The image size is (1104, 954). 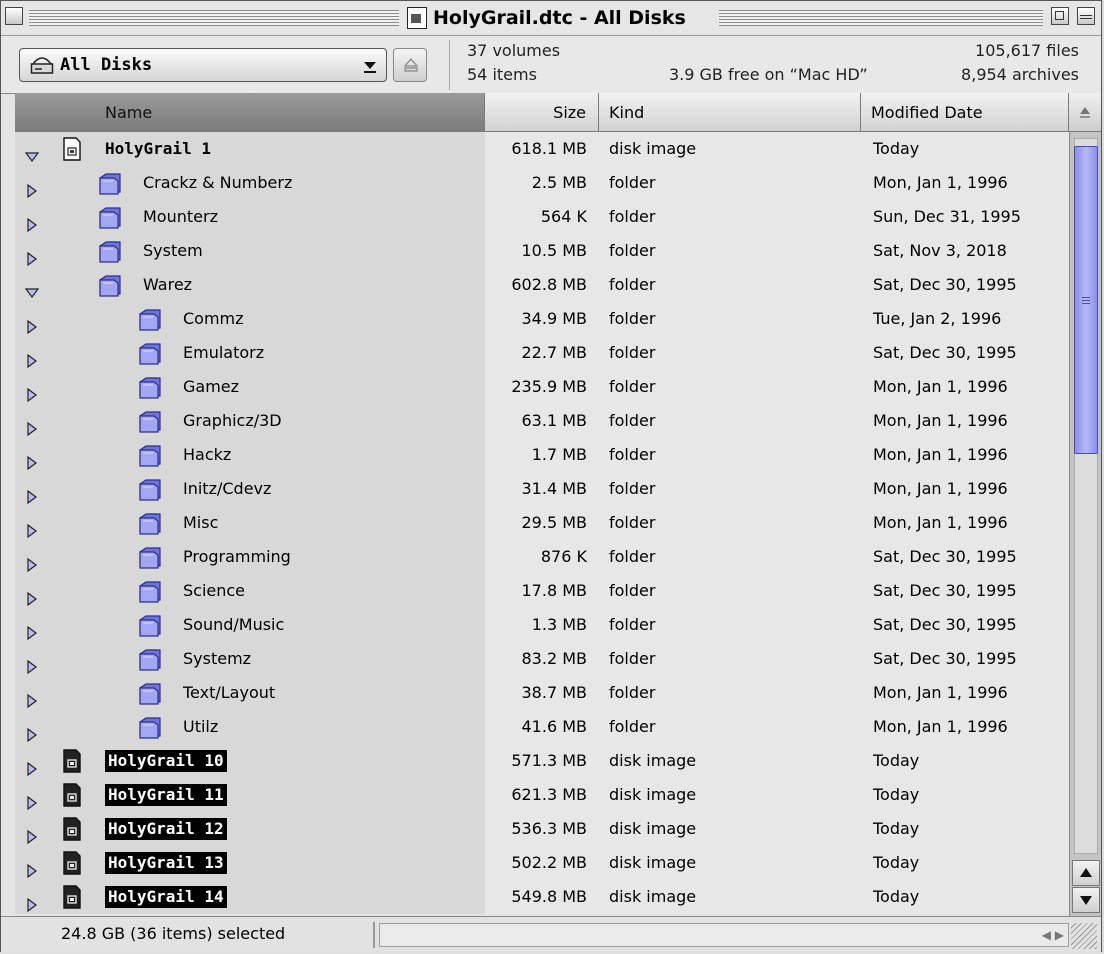 What do you see at coordinates (250, 863) in the screenshot?
I see `name-cell: HolyGrail 13` at bounding box center [250, 863].